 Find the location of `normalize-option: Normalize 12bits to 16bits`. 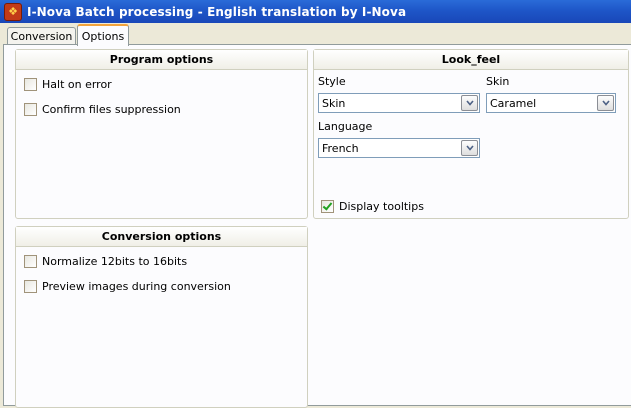

normalize-option: Normalize 12bits to 16bits is located at coordinates (105, 261).